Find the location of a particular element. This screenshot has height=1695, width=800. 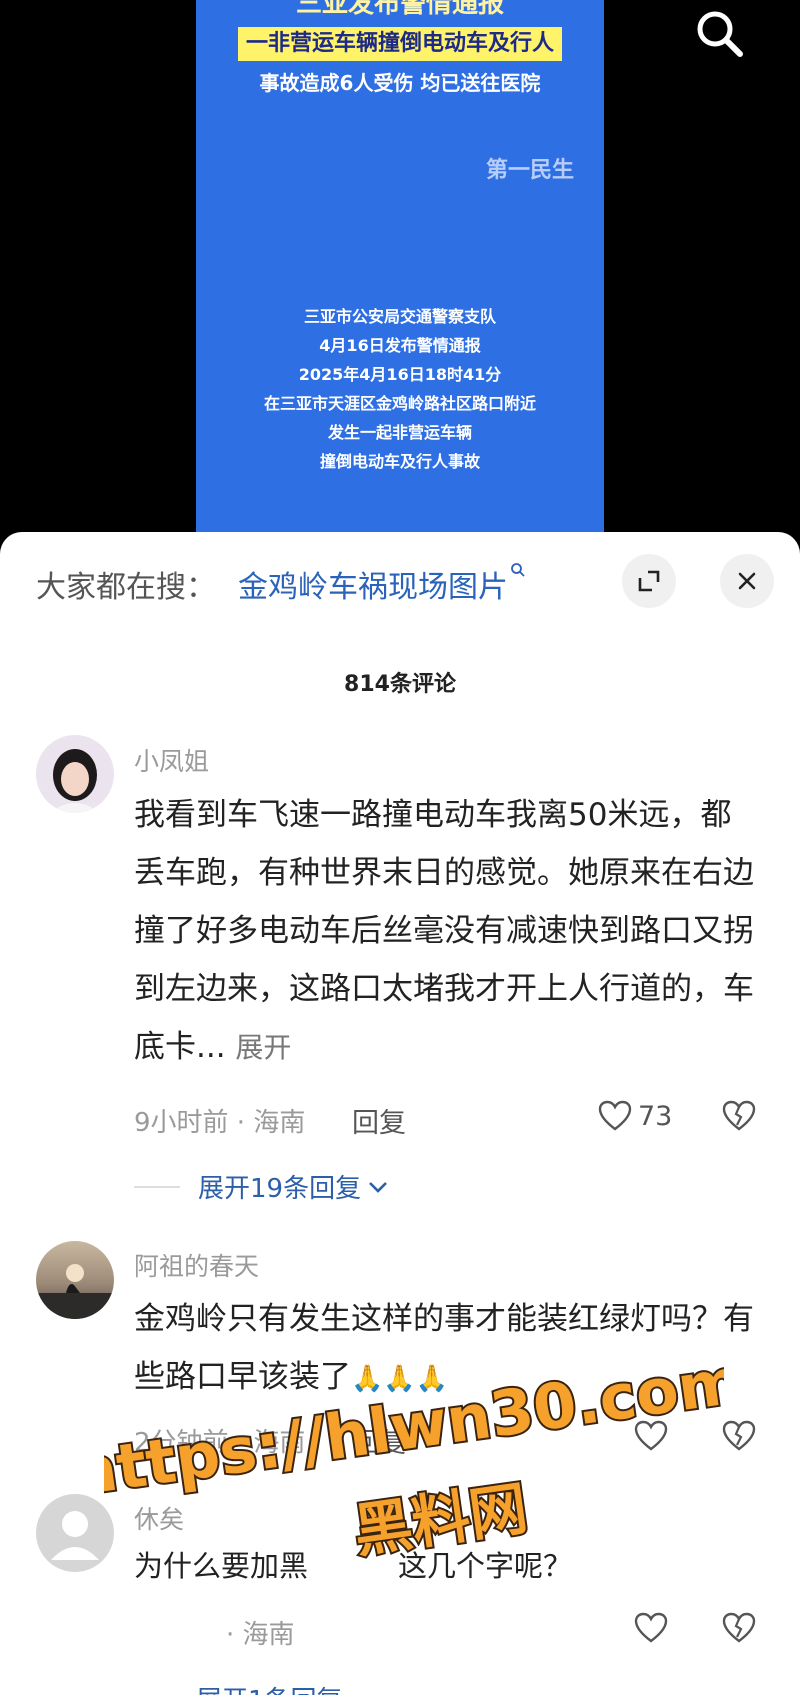

comment-meta: · 海南 is located at coordinates (260, 1635).